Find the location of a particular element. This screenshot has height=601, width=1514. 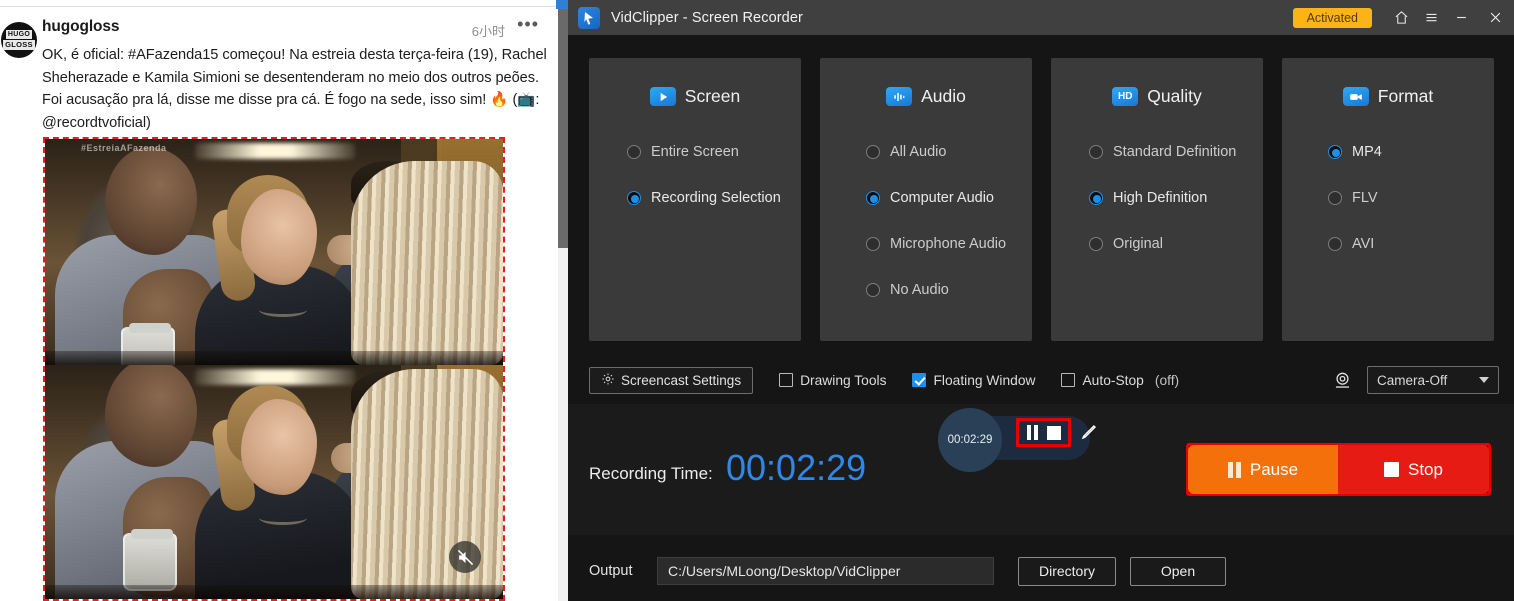

card-format-header: Format is located at coordinates (1388, 96).